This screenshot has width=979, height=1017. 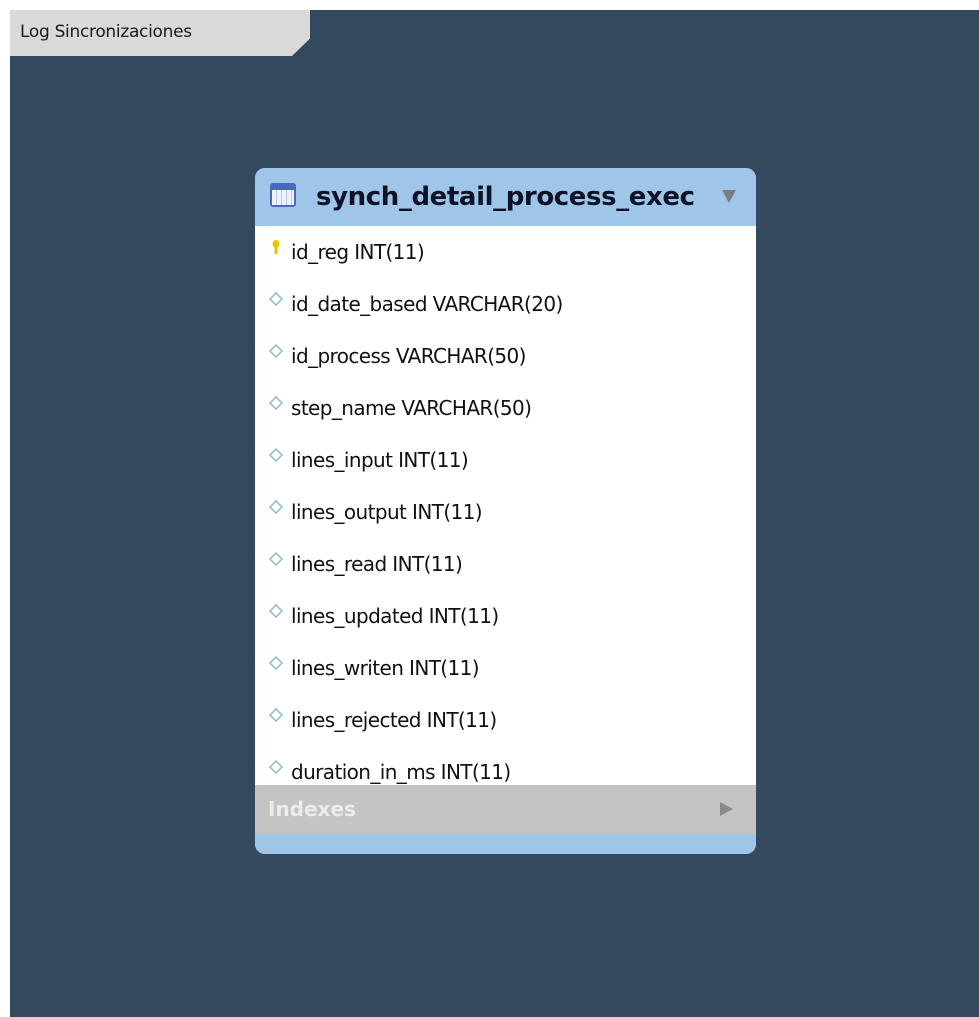 I want to click on table-footer, so click(x=505, y=844).